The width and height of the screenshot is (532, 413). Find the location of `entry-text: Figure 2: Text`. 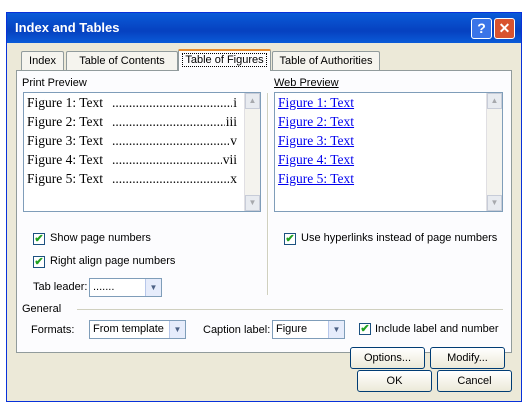

entry-text: Figure 2: Text is located at coordinates (65, 121).